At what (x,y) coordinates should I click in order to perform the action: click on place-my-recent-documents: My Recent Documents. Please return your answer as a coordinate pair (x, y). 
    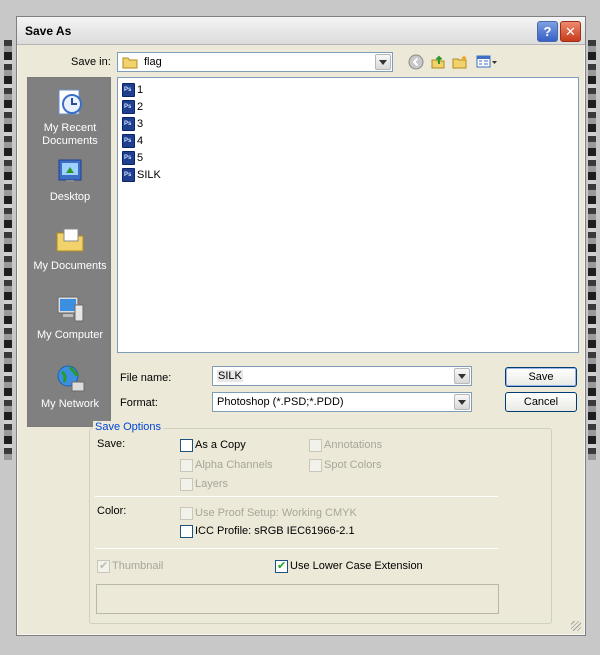
    Looking at the image, I should click on (70, 117).